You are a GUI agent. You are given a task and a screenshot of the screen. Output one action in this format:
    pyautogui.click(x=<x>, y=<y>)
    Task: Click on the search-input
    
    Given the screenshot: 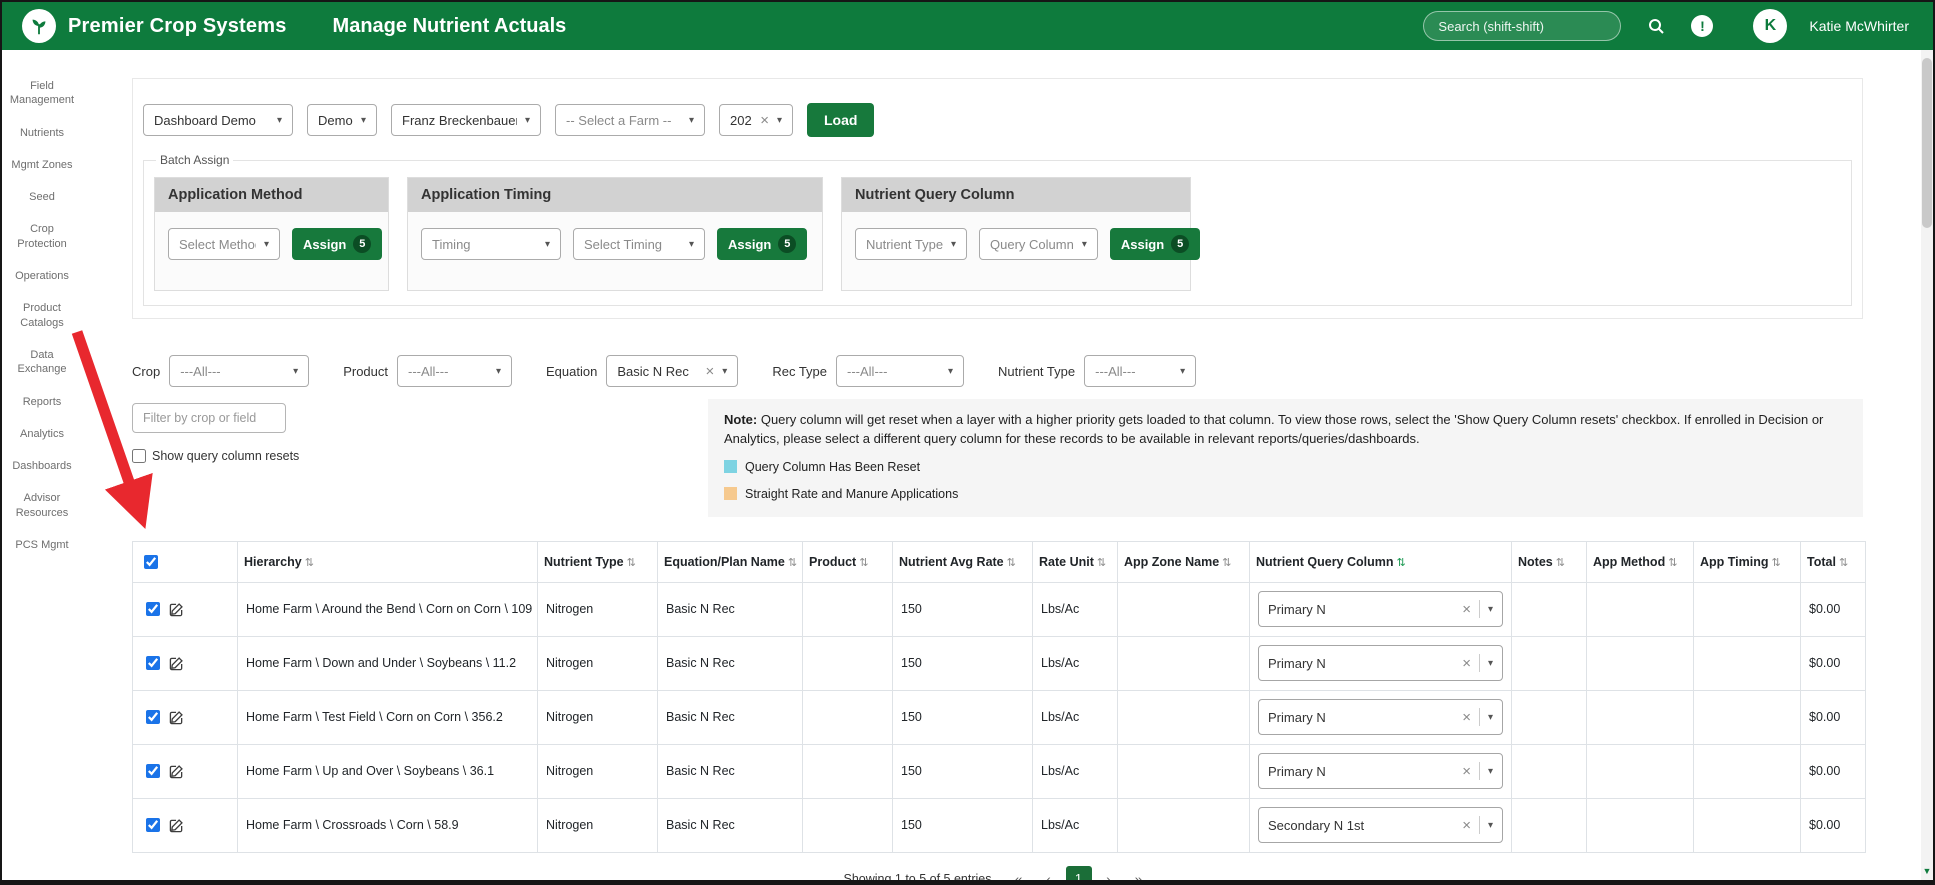 What is the action you would take?
    pyautogui.click(x=1522, y=26)
    